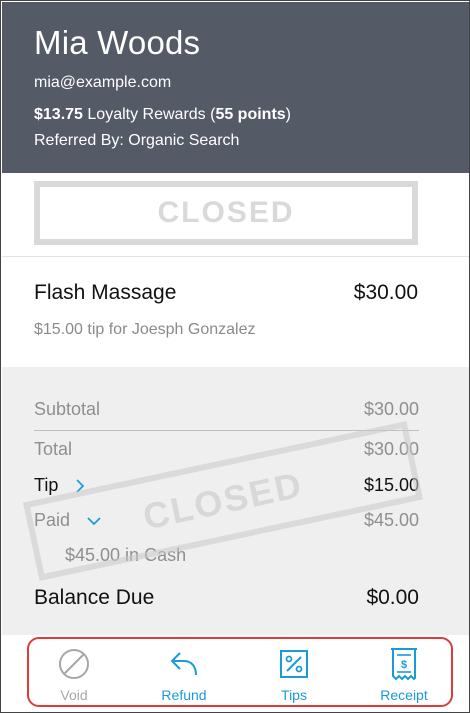 This screenshot has height=713, width=470. What do you see at coordinates (226, 430) in the screenshot?
I see `summary-divider` at bounding box center [226, 430].